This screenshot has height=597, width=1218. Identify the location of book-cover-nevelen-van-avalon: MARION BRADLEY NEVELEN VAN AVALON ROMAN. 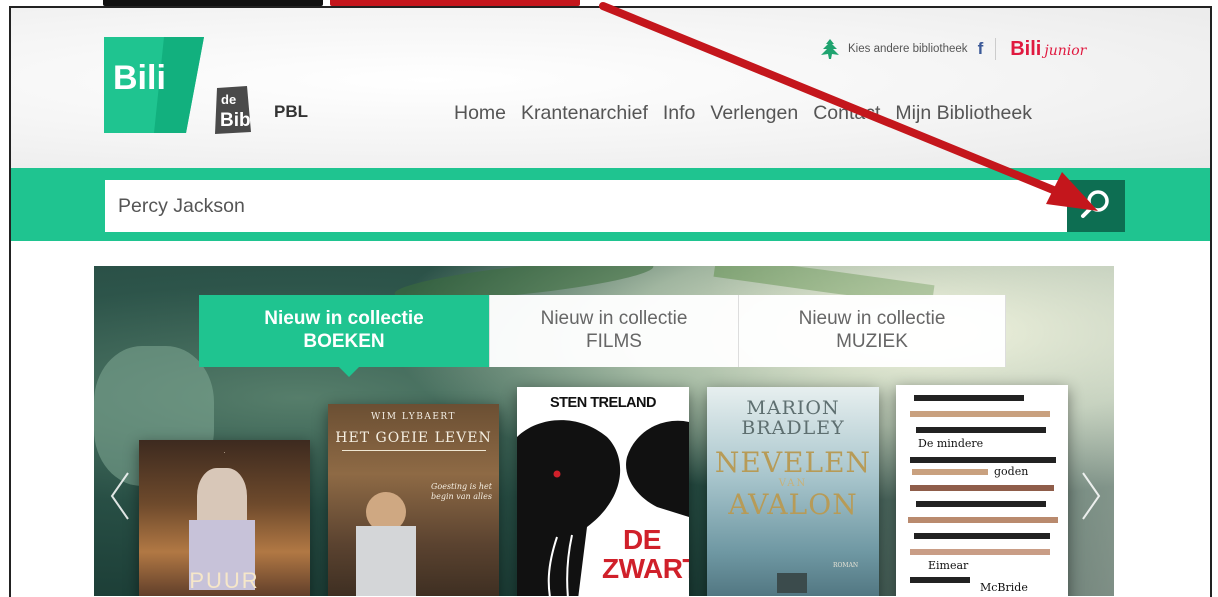
(793, 491).